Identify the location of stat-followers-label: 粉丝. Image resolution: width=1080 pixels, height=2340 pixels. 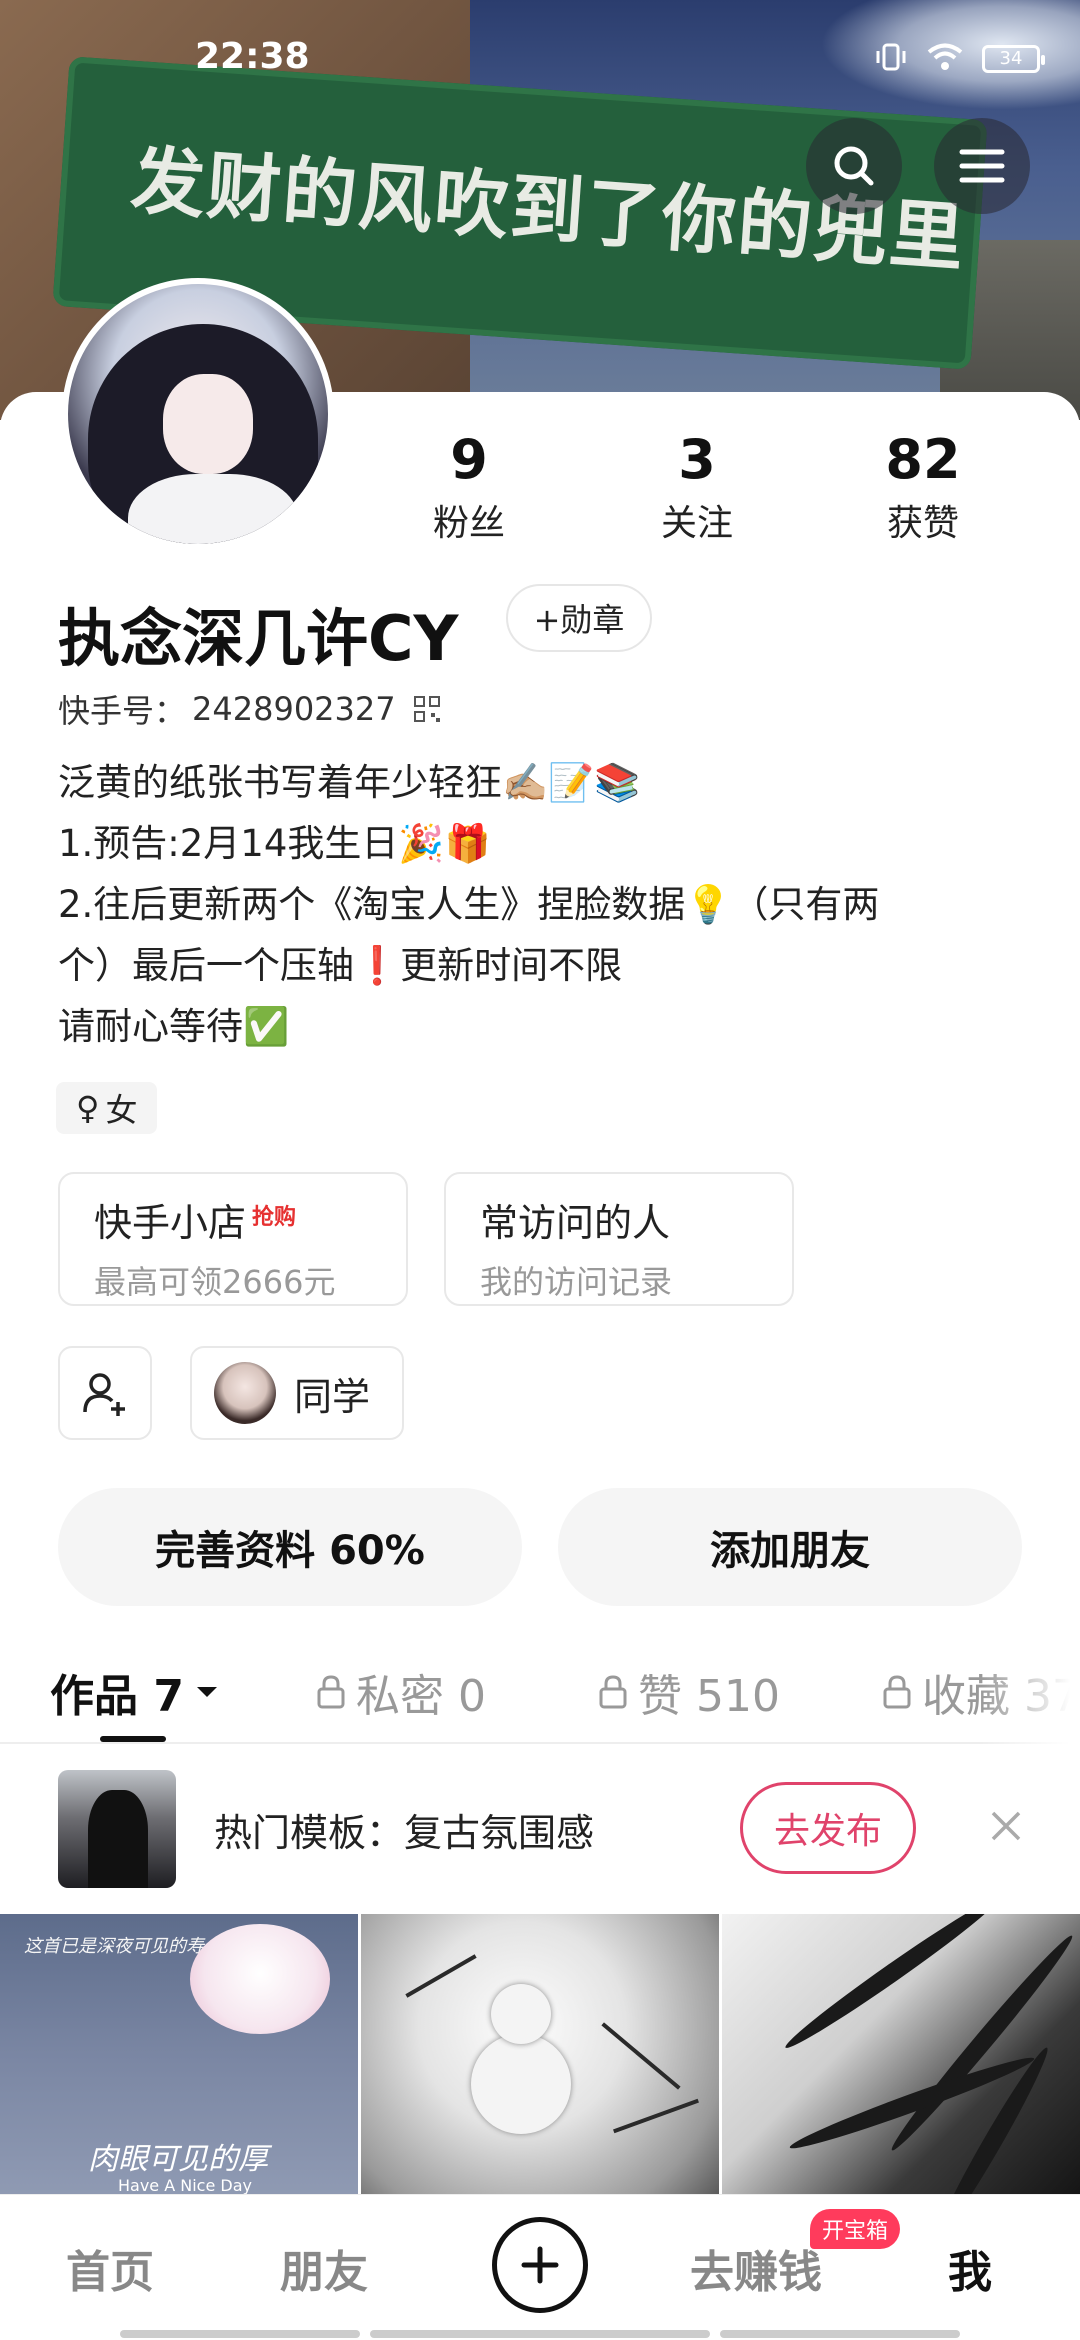
(468, 523).